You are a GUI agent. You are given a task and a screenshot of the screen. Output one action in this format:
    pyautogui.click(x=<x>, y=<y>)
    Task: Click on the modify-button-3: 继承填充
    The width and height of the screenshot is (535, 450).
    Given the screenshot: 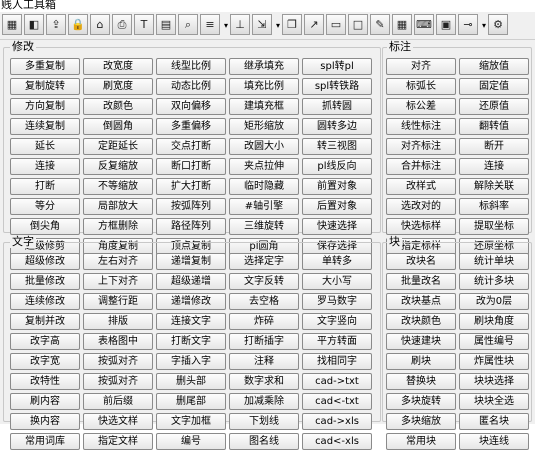 What is the action you would take?
    pyautogui.click(x=264, y=66)
    